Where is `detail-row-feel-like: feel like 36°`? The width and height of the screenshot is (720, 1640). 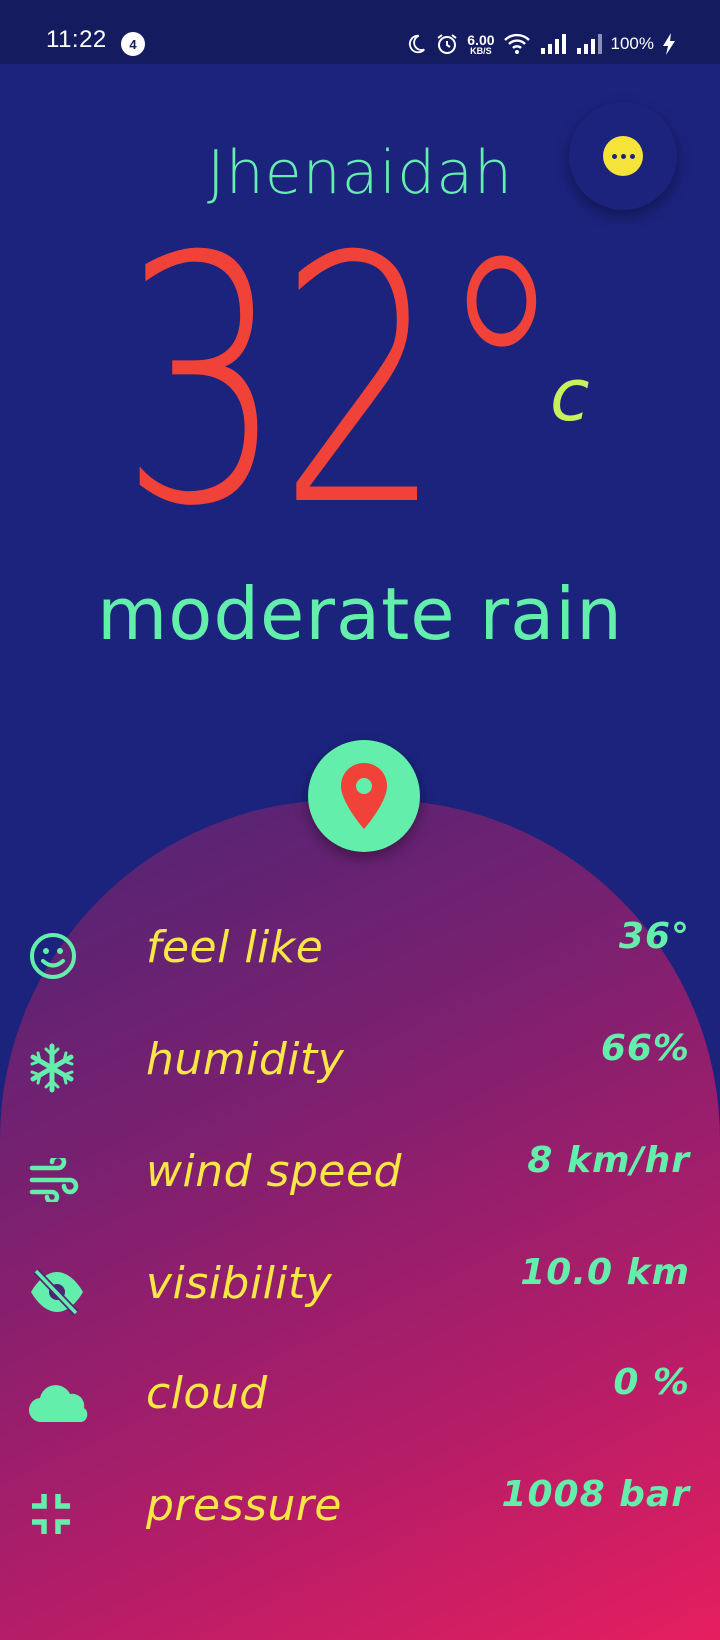 detail-row-feel-like: feel like 36° is located at coordinates (360, 956).